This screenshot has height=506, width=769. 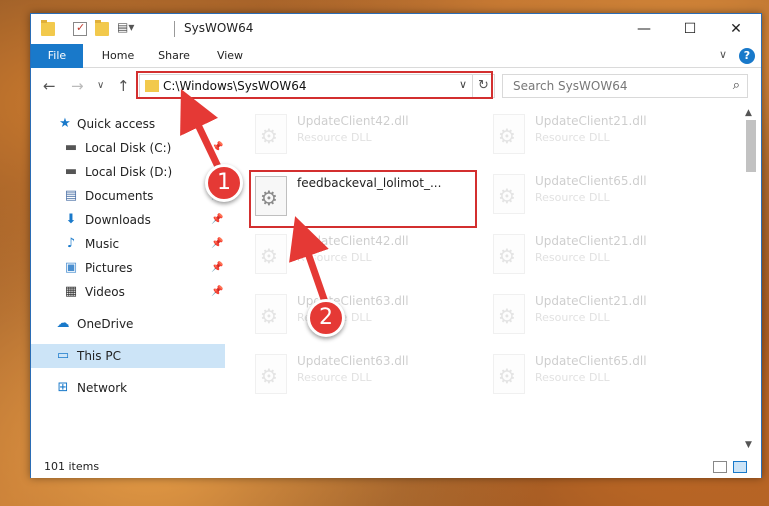 What do you see at coordinates (736, 29) in the screenshot?
I see `close-button: ✕` at bounding box center [736, 29].